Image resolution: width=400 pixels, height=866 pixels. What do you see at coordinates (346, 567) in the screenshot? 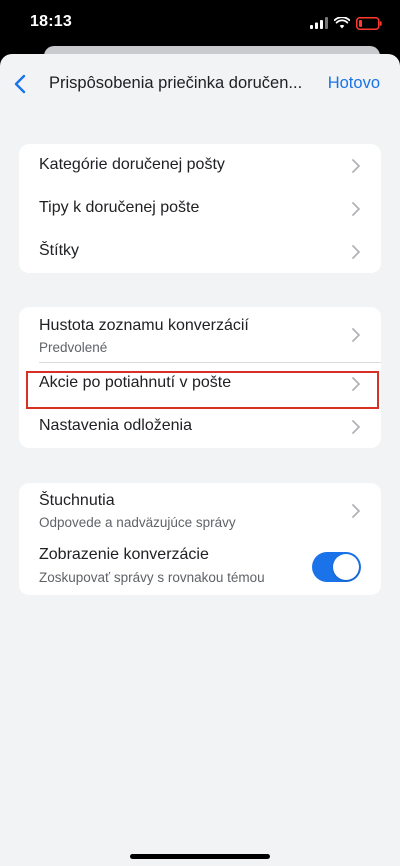
I see `toggle-knob` at bounding box center [346, 567].